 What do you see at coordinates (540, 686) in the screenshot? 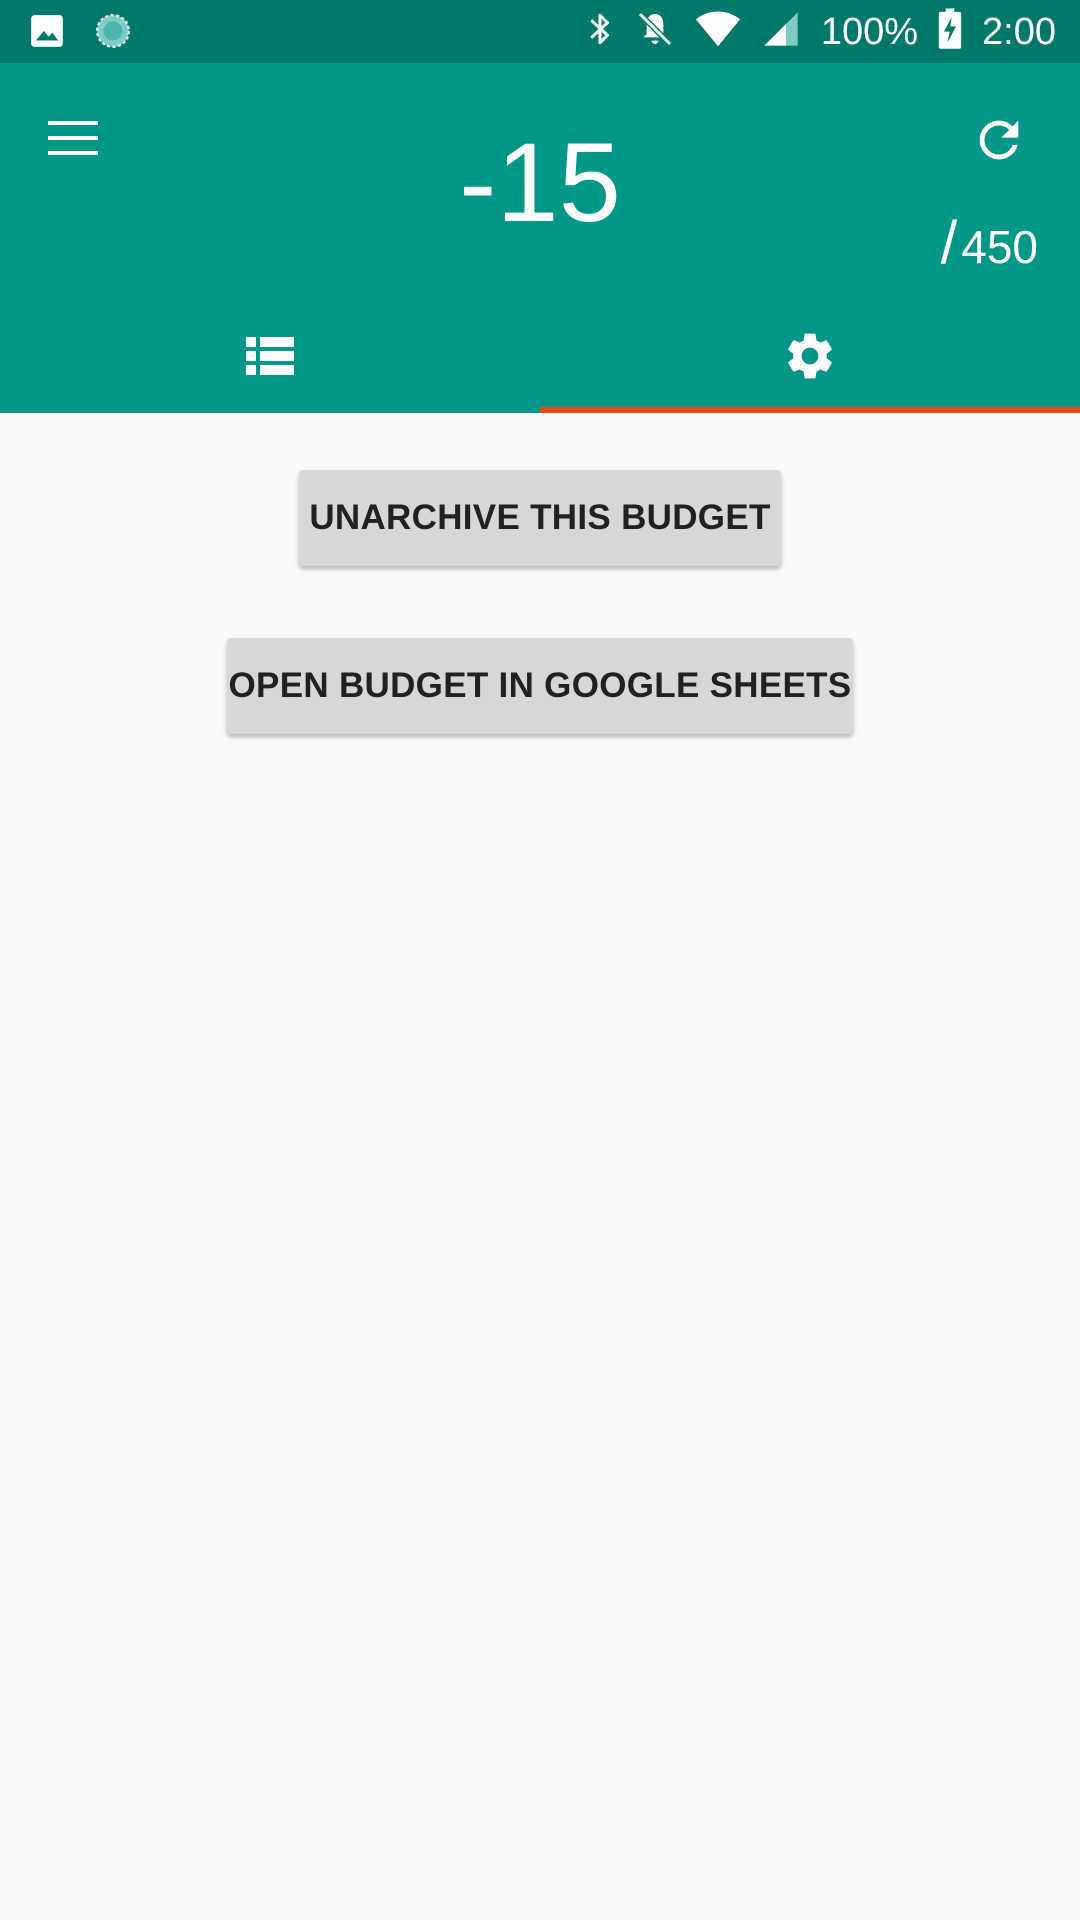
I see `open-google-sheets-button: OPEN BUDGET IN GOOGLE SHEETS` at bounding box center [540, 686].